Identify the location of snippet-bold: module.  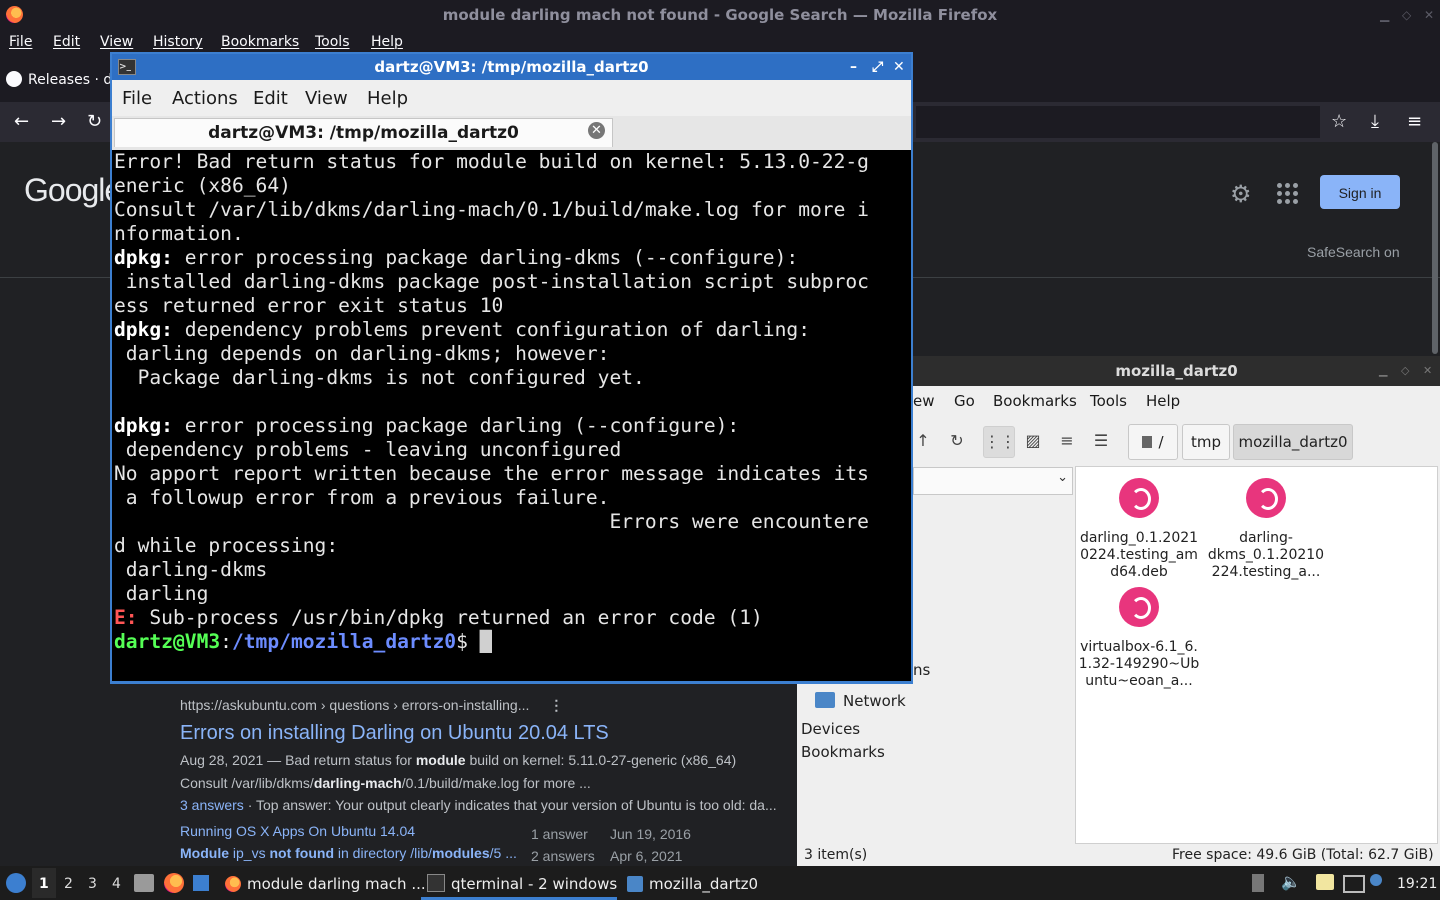
(440, 760).